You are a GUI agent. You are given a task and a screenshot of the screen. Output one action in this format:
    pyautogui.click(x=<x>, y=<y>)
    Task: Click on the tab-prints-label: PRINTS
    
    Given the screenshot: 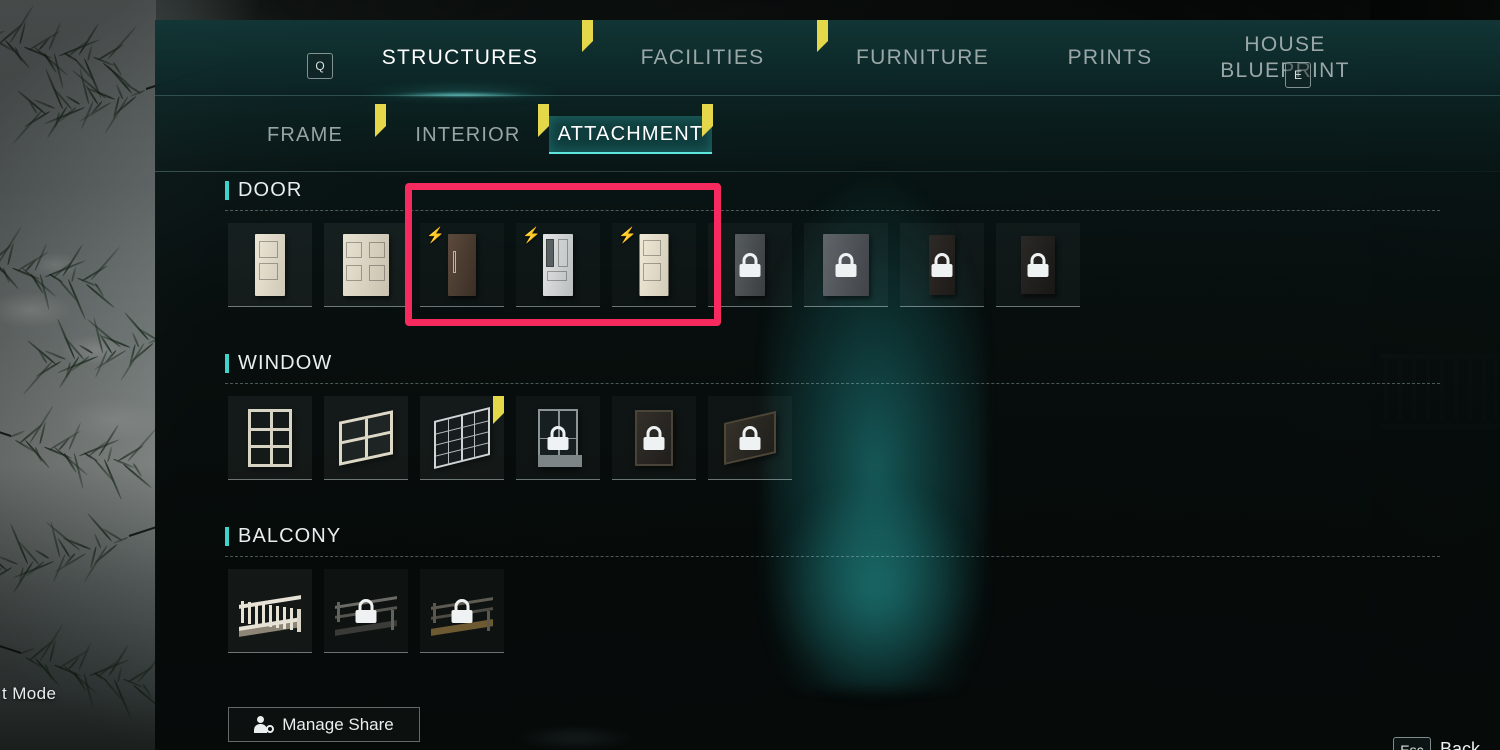 What is the action you would take?
    pyautogui.click(x=1110, y=57)
    